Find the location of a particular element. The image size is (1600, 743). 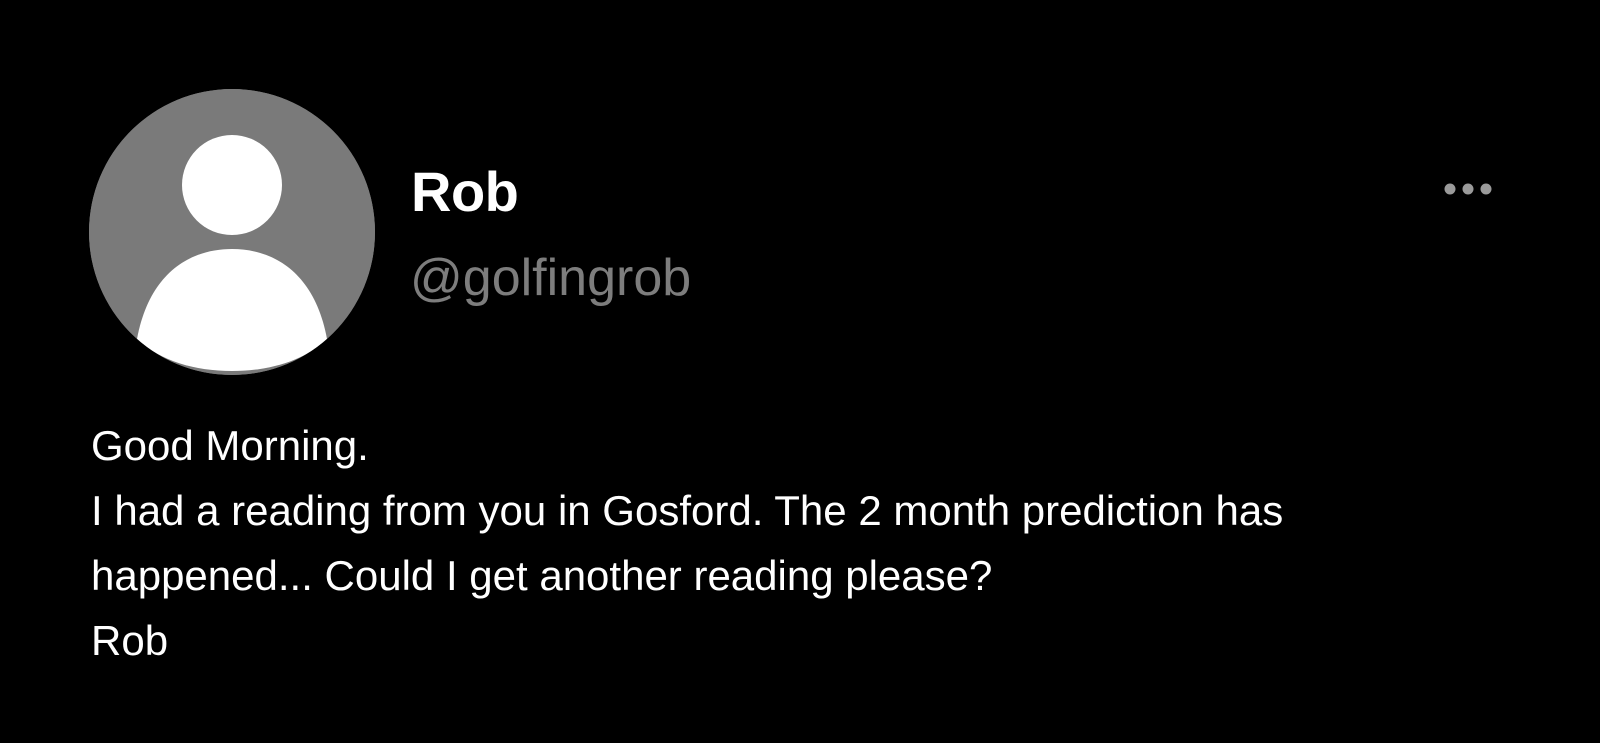

more-options-button is located at coordinates (1468, 189).